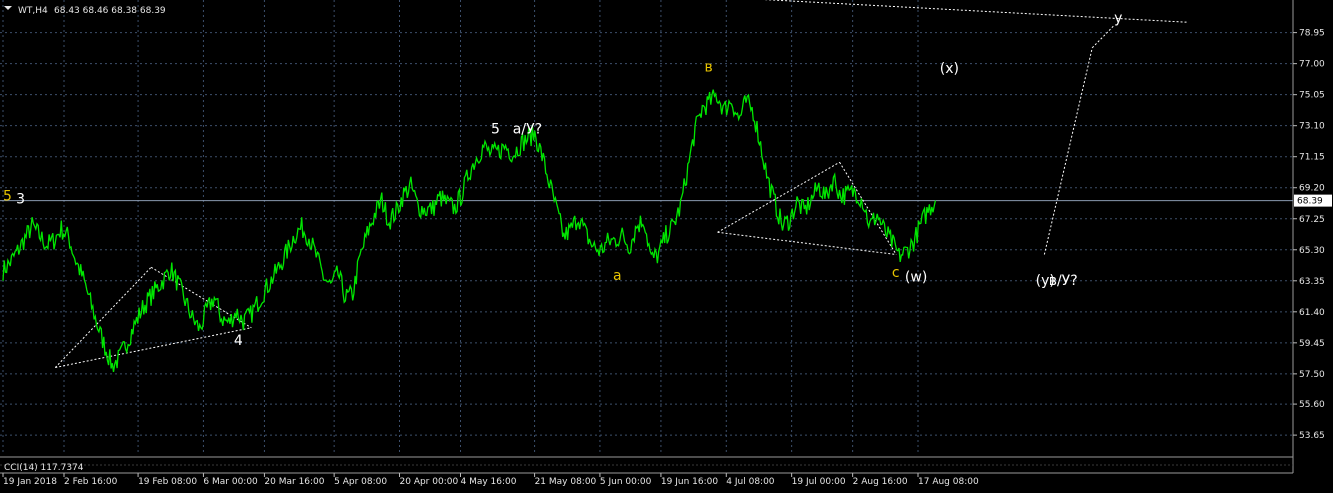 Image resolution: width=1333 pixels, height=493 pixels. I want to click on x-tick-label: 4 May 16:00, so click(489, 482).